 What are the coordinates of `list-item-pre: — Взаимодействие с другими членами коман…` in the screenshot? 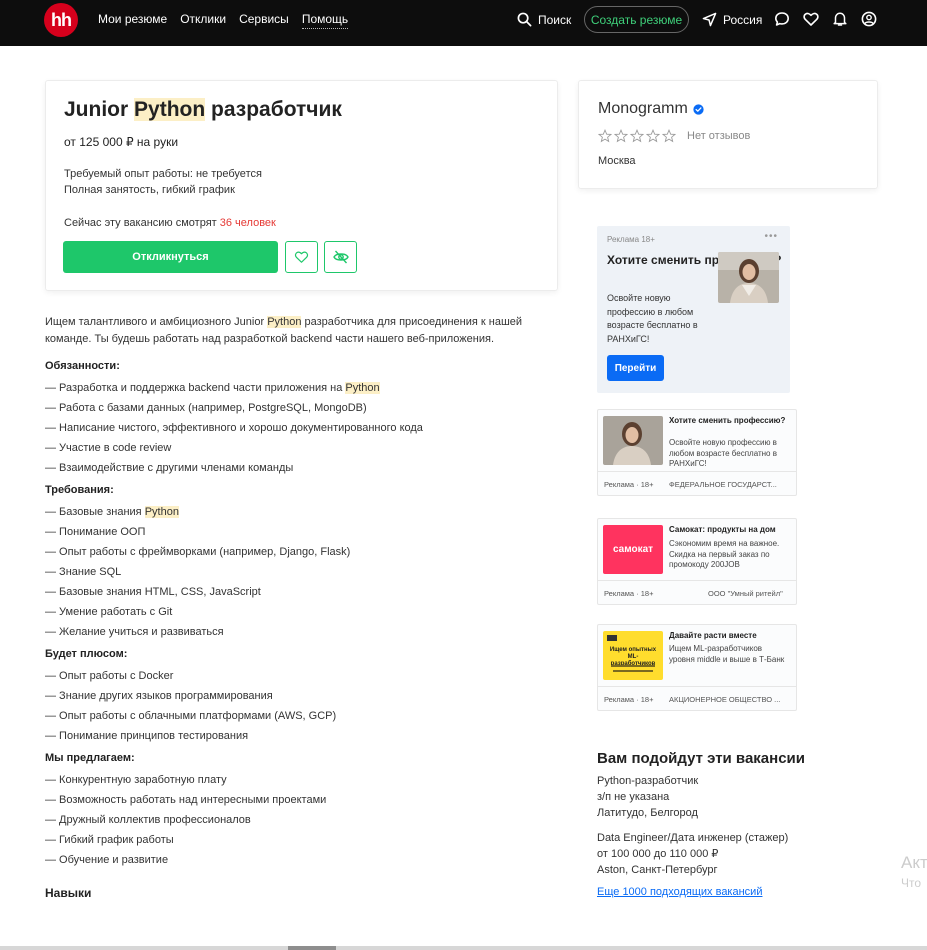 It's located at (169, 468).